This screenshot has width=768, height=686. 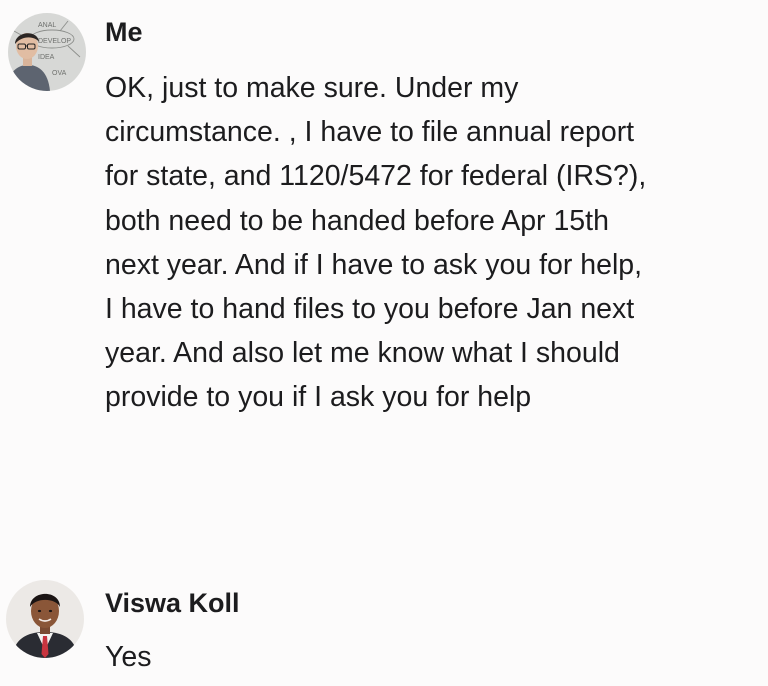 What do you see at coordinates (172, 603) in the screenshot?
I see `sender-name: Viswa Koll` at bounding box center [172, 603].